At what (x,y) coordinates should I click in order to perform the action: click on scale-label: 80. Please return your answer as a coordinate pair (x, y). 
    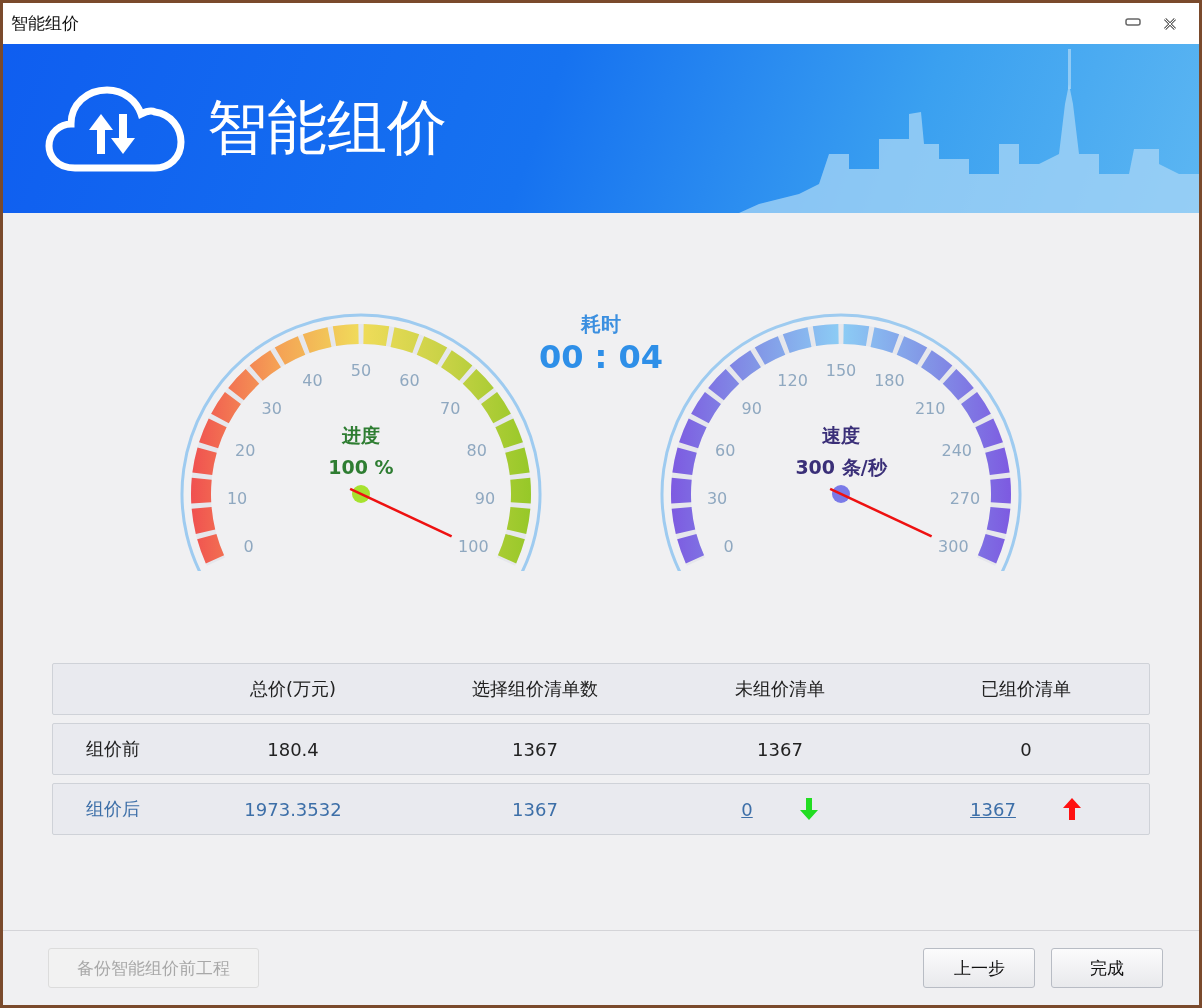
    Looking at the image, I should click on (476, 450).